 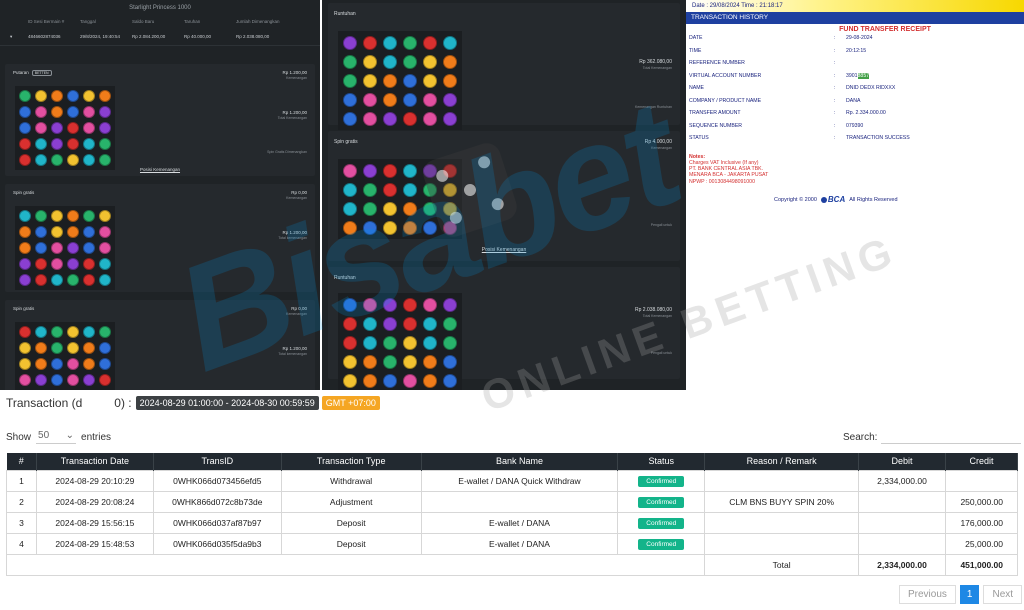 What do you see at coordinates (726, 169) in the screenshot?
I see `note-line: PT. BANK CENTRAL ASIA TBK.` at bounding box center [726, 169].